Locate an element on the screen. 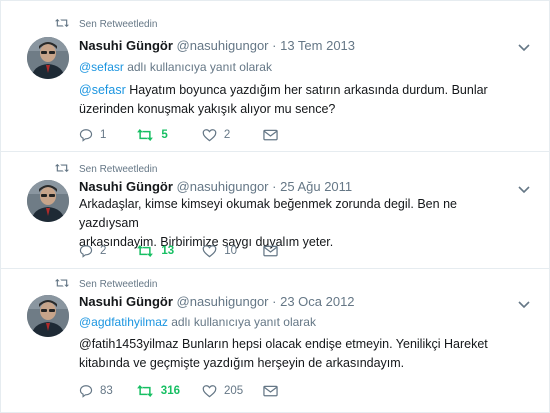  retweet-button: 316 is located at coordinates (158, 391).